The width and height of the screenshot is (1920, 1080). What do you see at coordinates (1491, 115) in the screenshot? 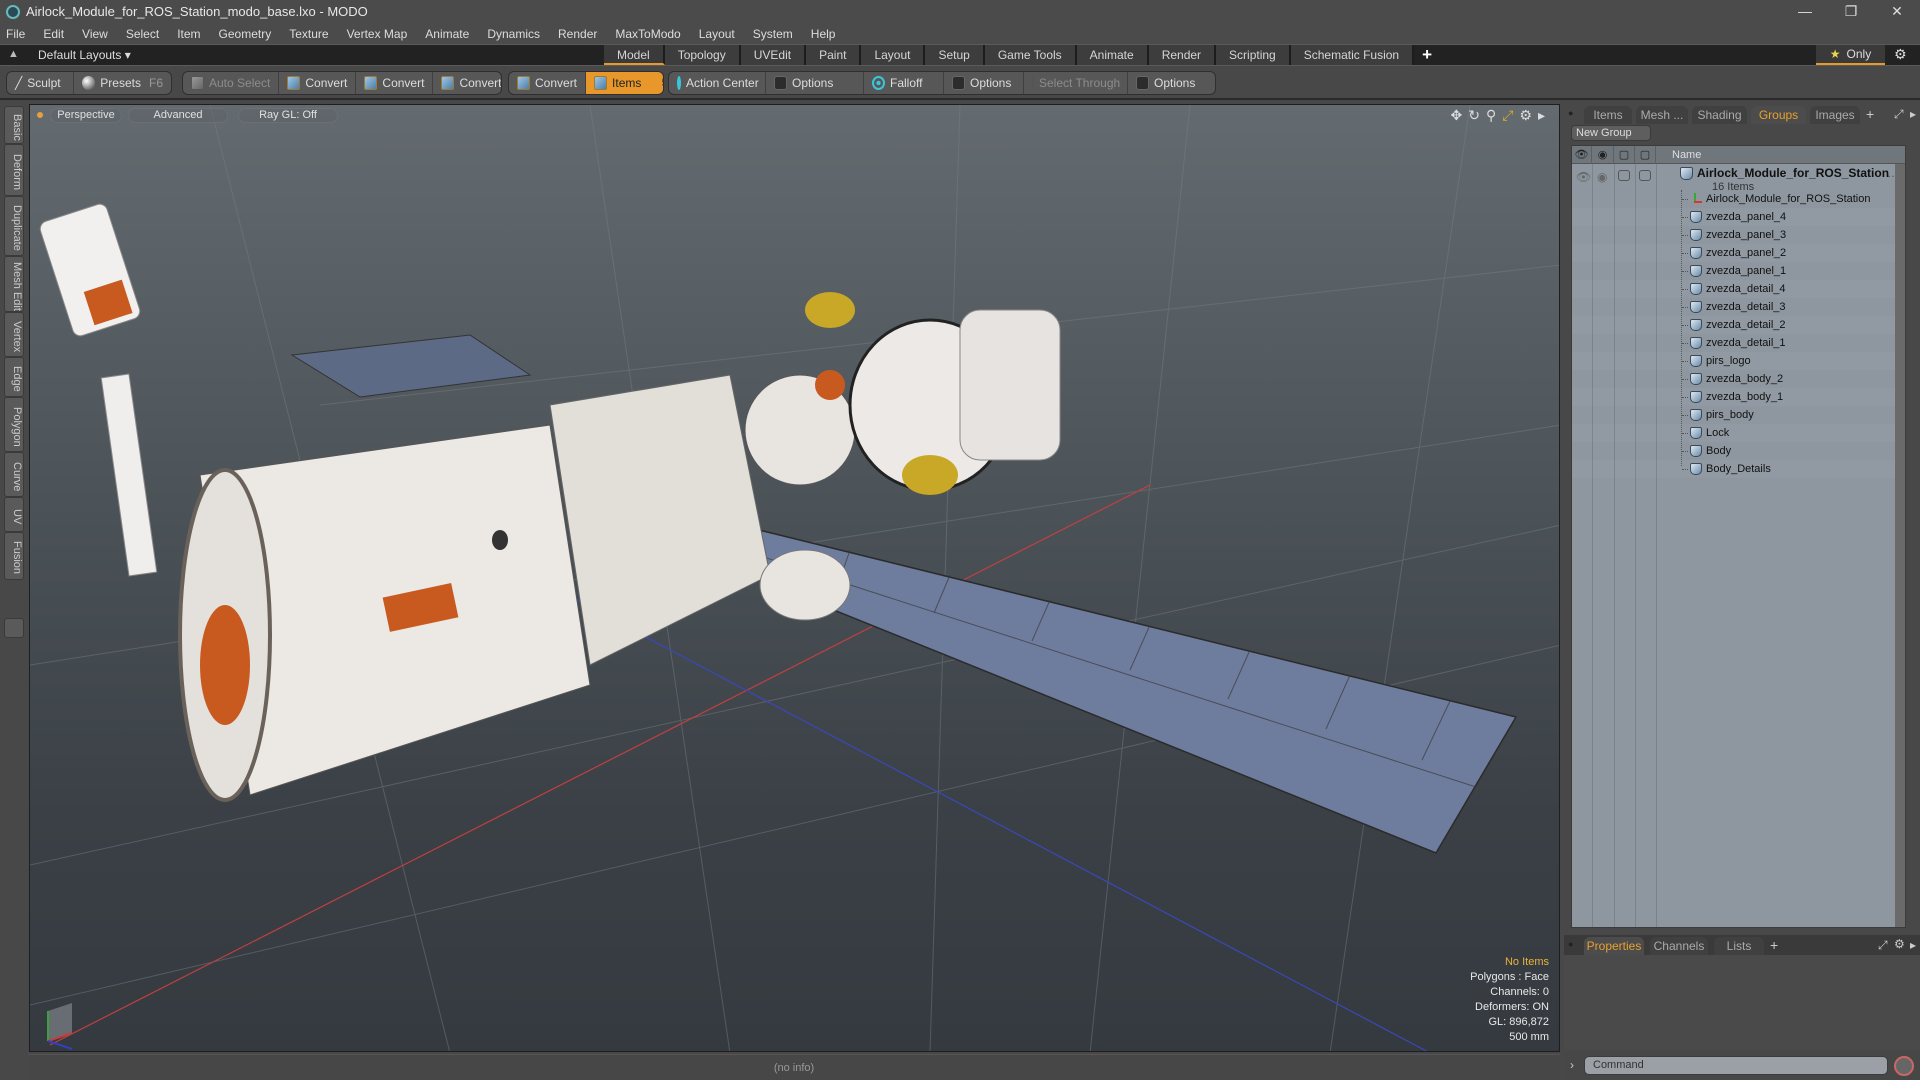
I see `zoom-icon: ⚲` at bounding box center [1491, 115].